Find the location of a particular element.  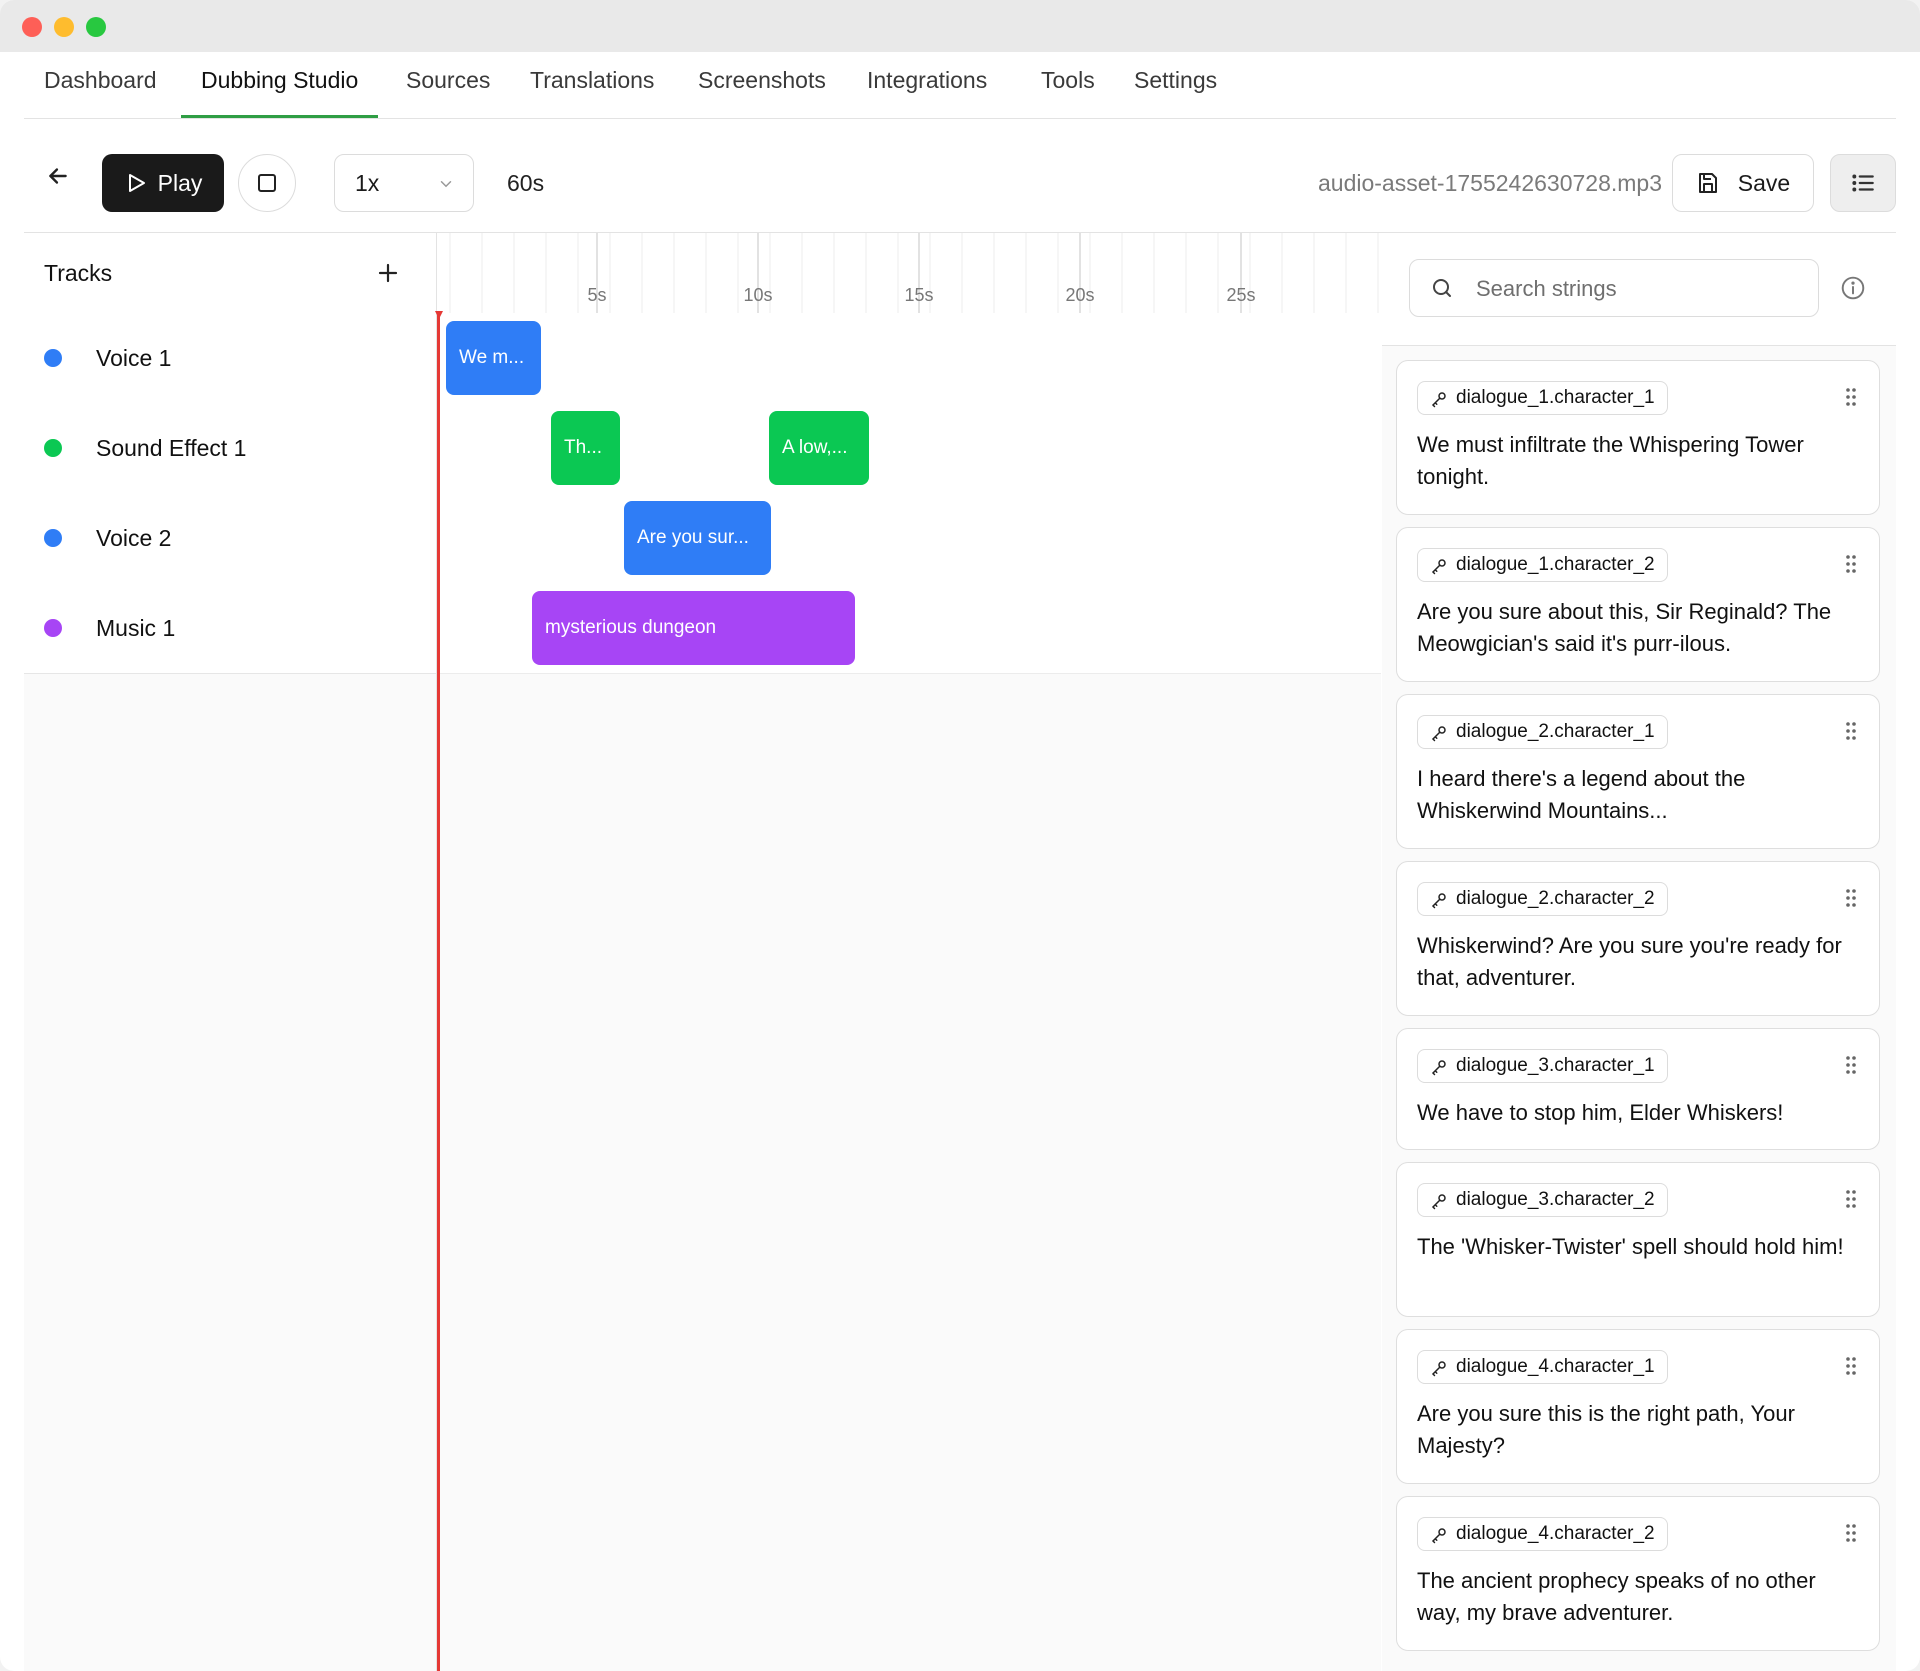

search-strings-input is located at coordinates (1641, 289).